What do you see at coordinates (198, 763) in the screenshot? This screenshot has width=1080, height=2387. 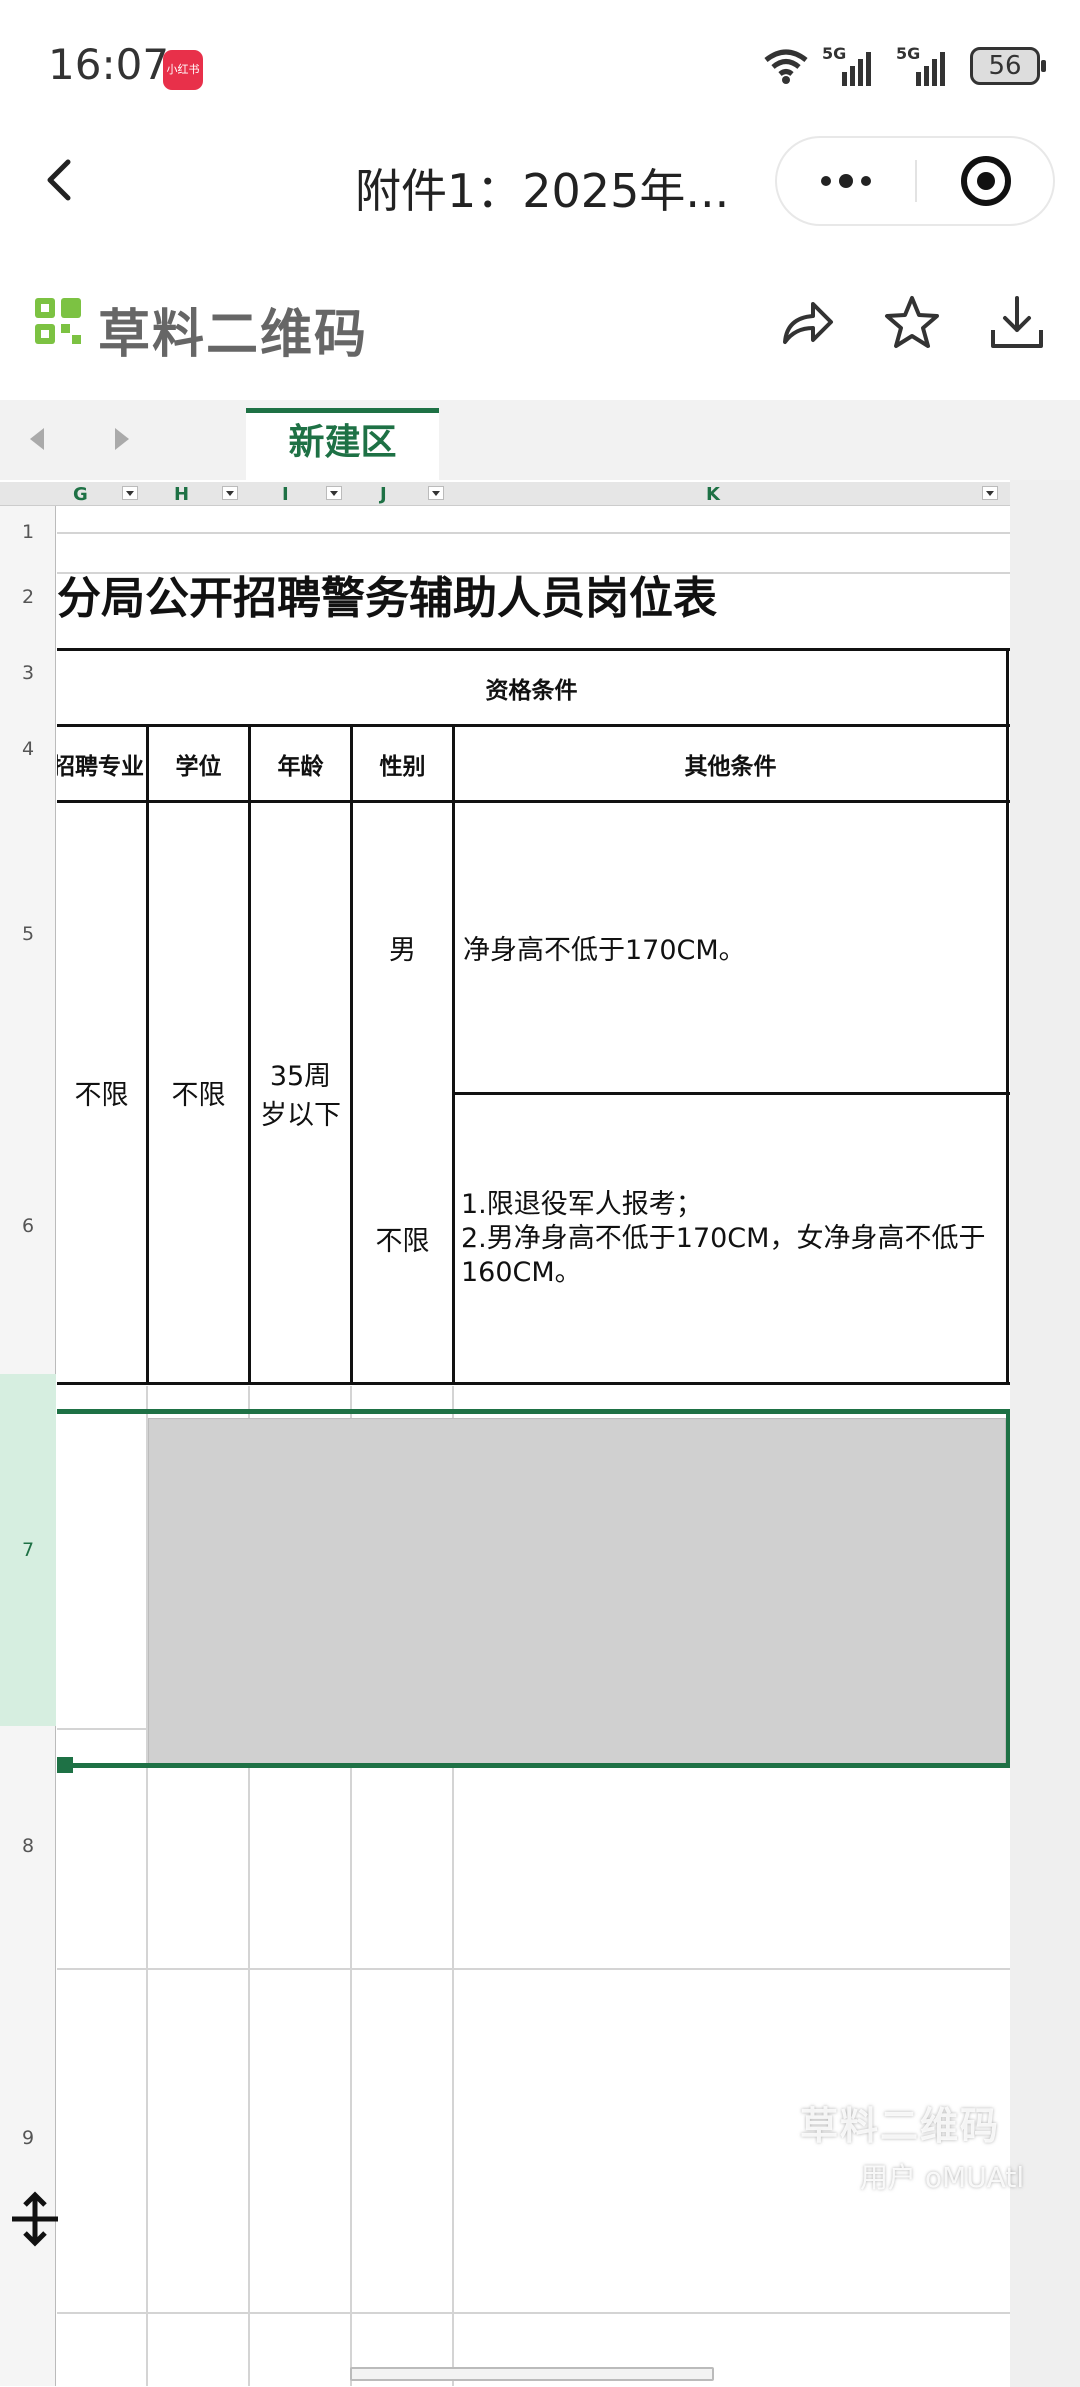 I see `header-cell-degree: 学位` at bounding box center [198, 763].